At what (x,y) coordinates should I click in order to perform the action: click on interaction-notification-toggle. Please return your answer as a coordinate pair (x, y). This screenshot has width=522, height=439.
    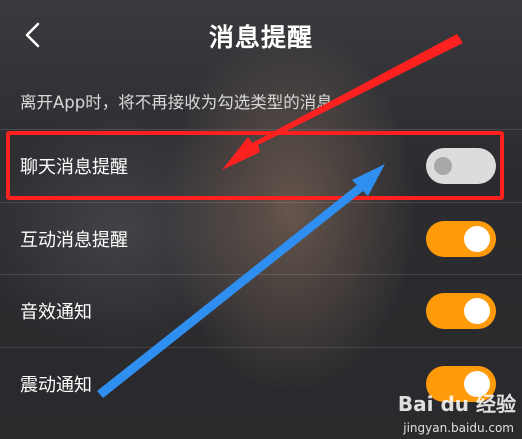
    Looking at the image, I should click on (461, 239).